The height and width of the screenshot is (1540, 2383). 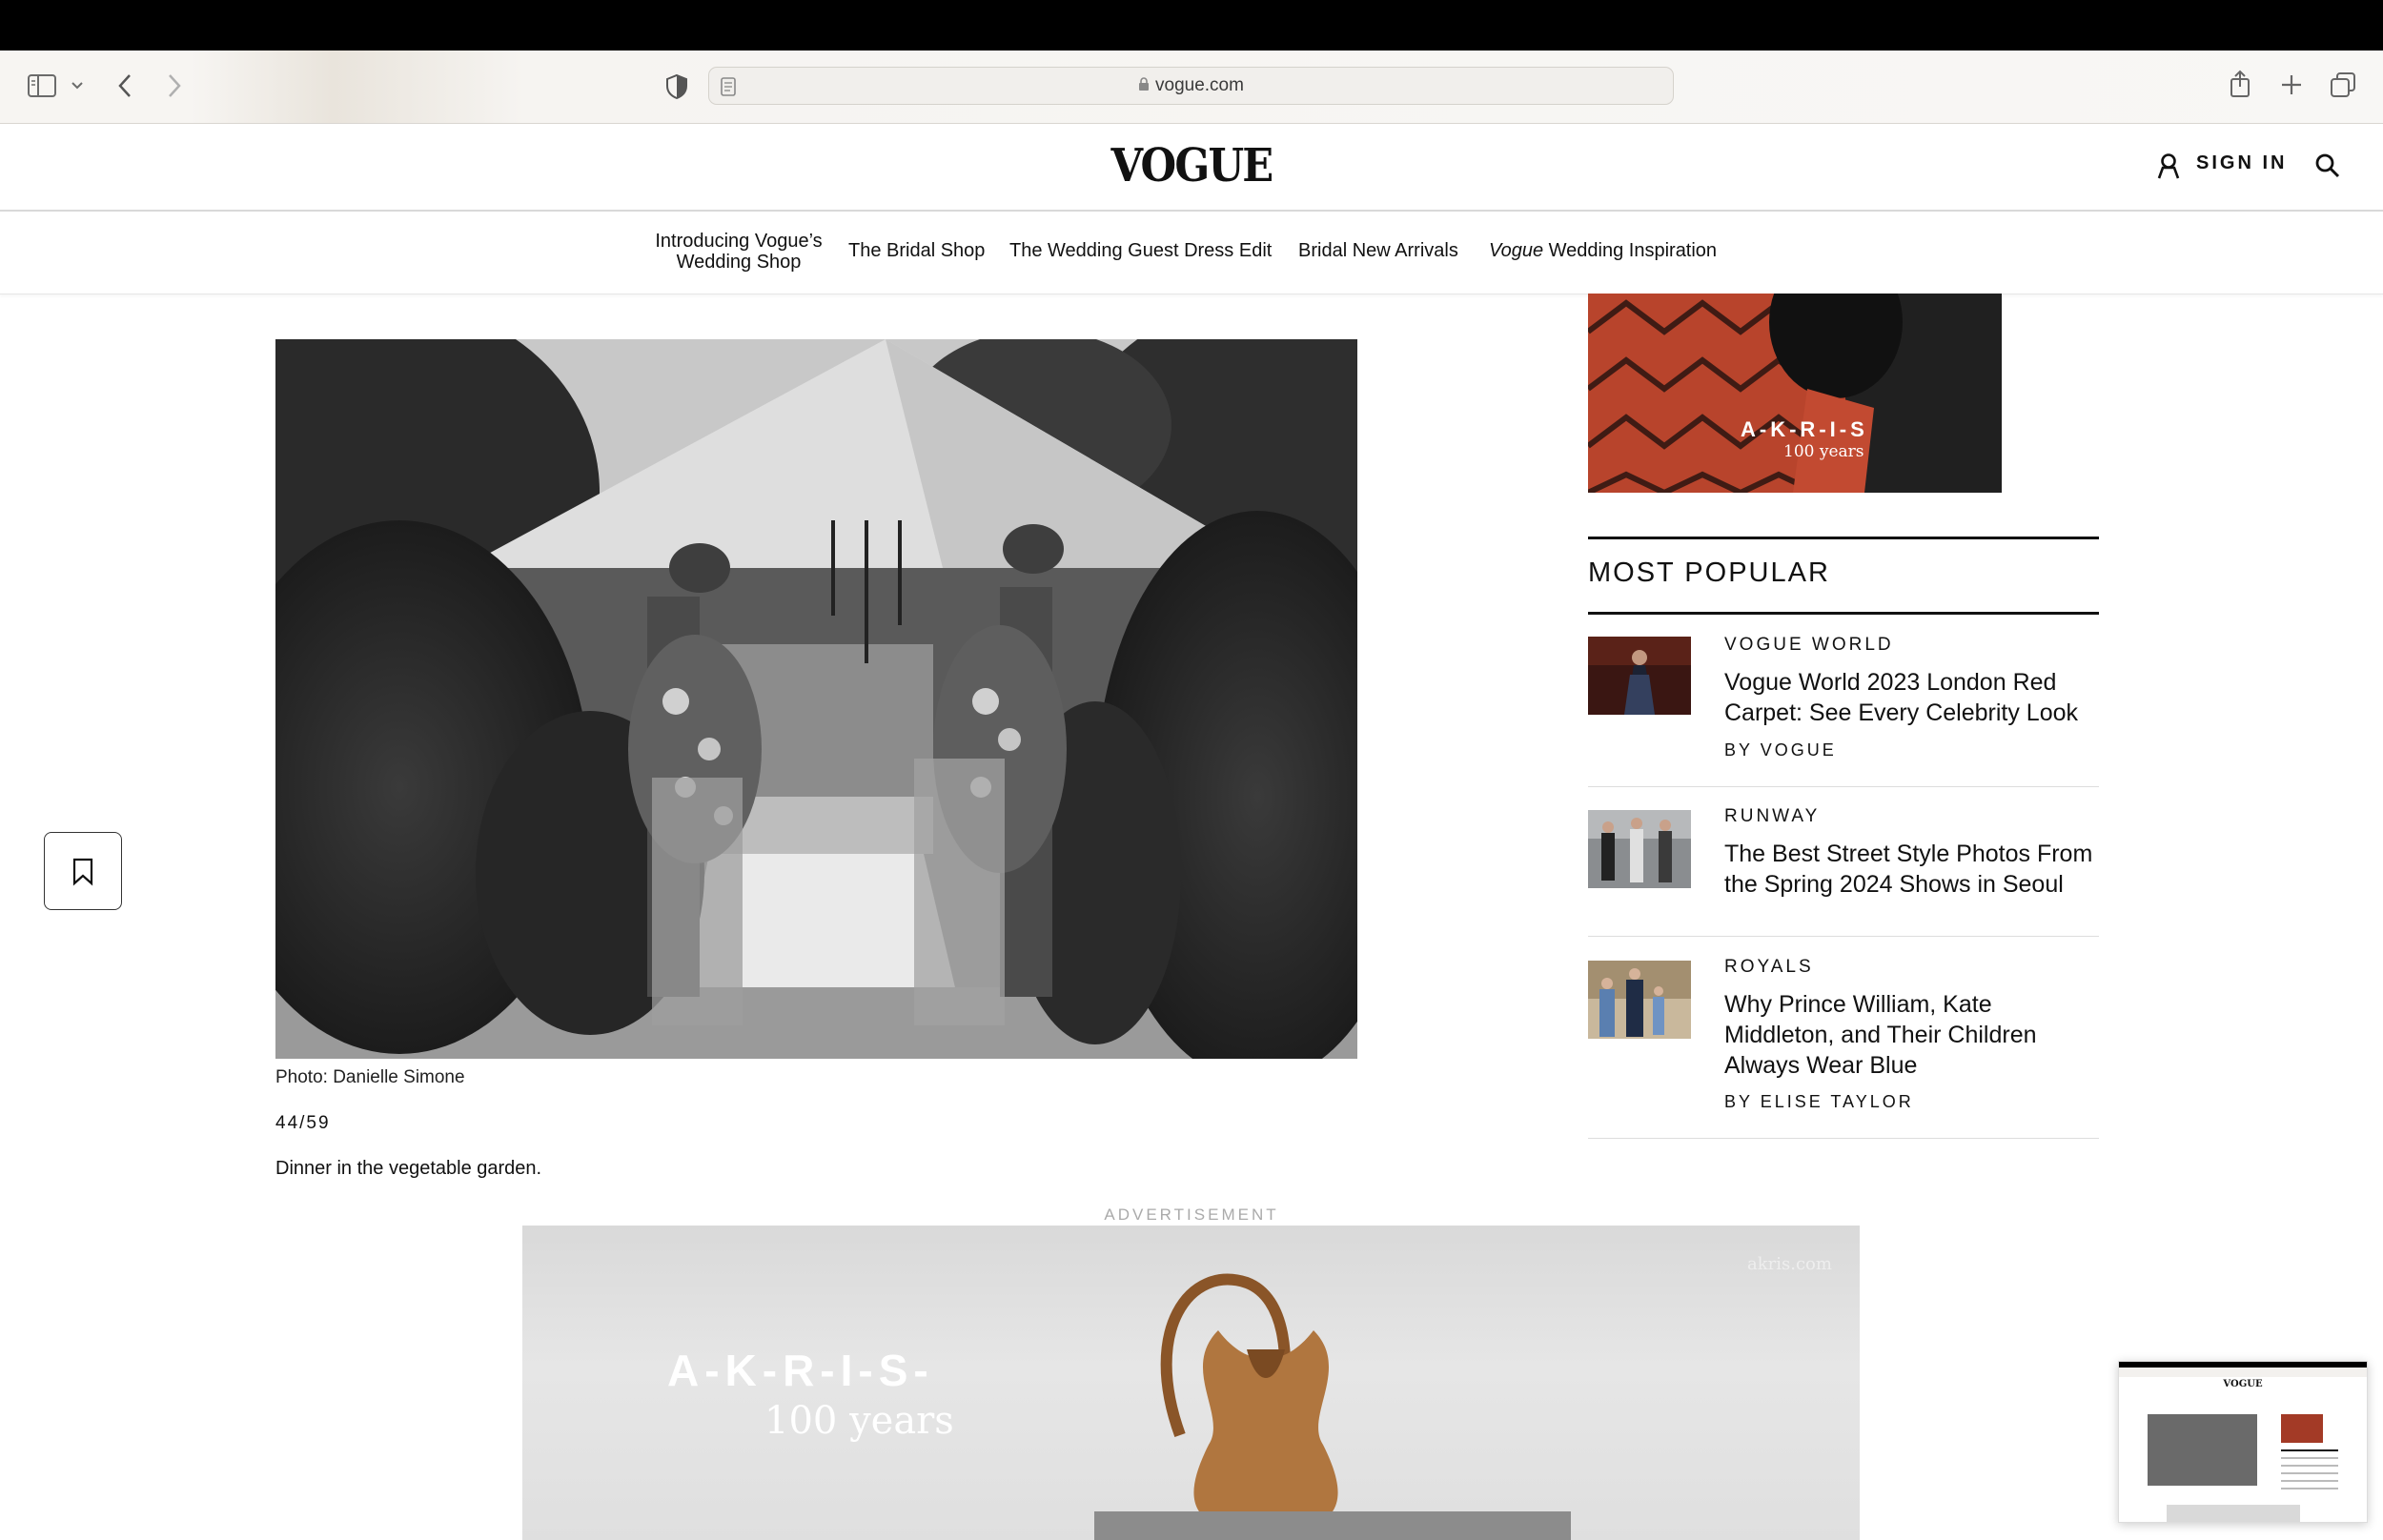 I want to click on gallery-counter: 44/59, so click(x=303, y=1123).